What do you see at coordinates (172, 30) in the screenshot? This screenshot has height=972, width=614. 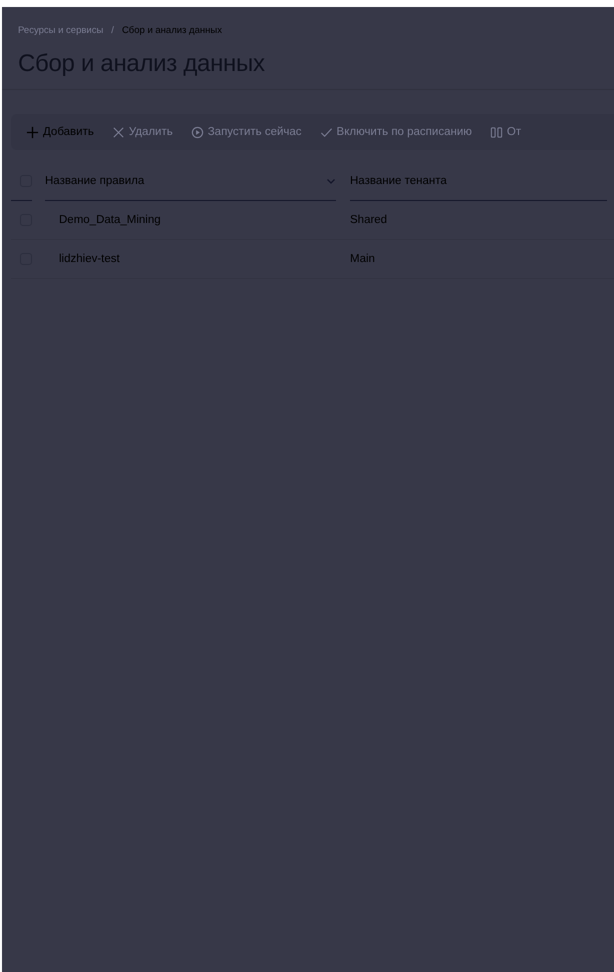 I see `breadcrumb-link: Сбор и анализ данных` at bounding box center [172, 30].